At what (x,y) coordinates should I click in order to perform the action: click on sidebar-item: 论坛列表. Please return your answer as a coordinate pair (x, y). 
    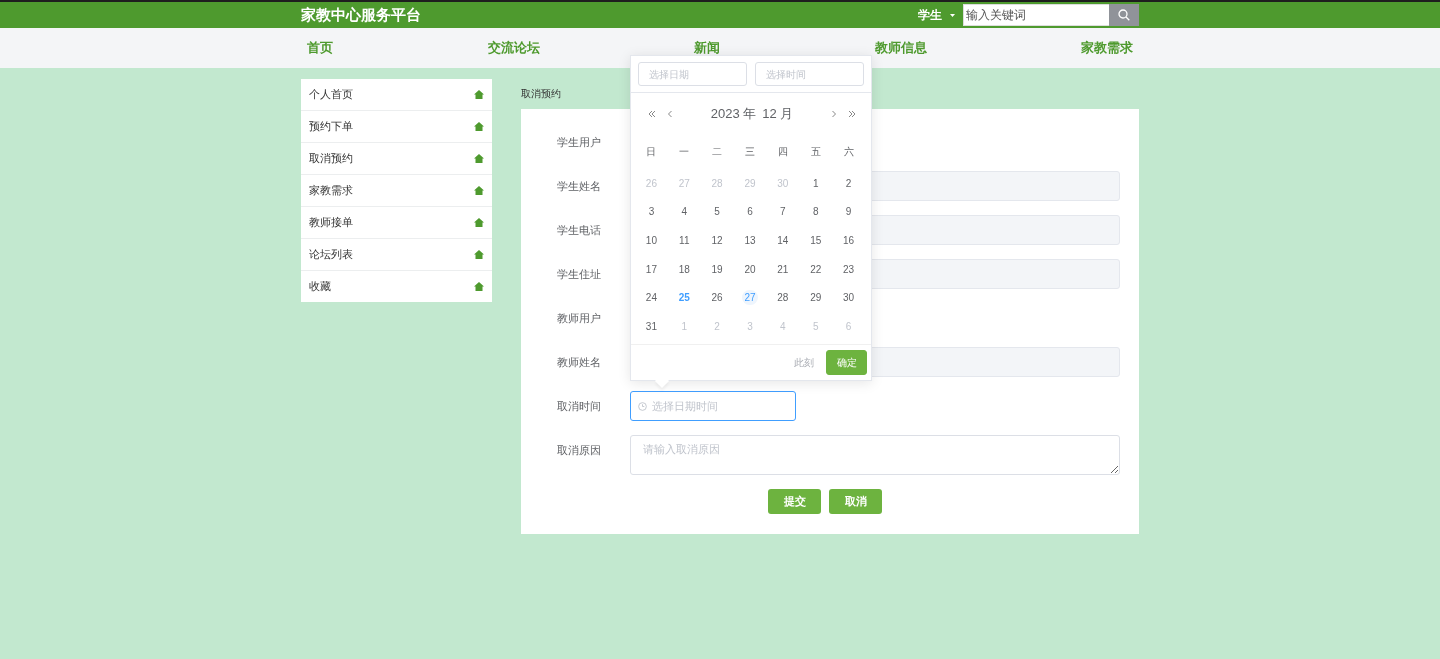
    Looking at the image, I should click on (396, 255).